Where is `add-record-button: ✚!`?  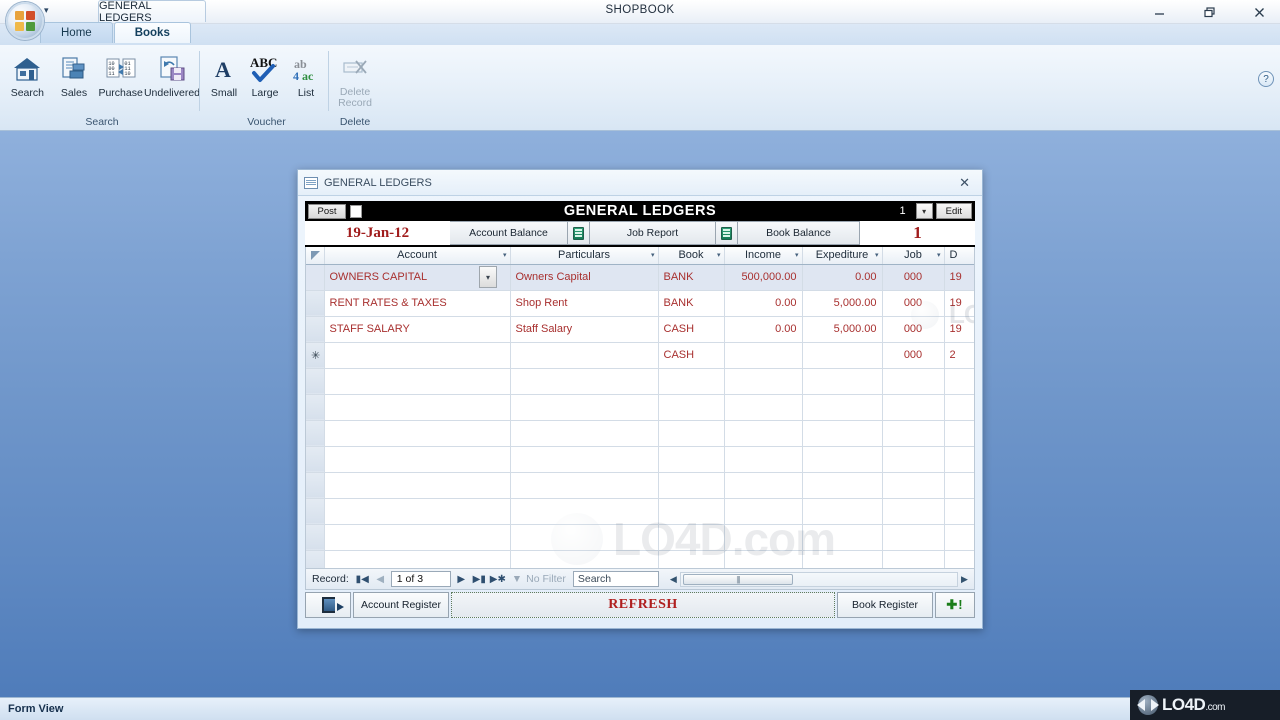
add-record-button: ✚! is located at coordinates (955, 605).